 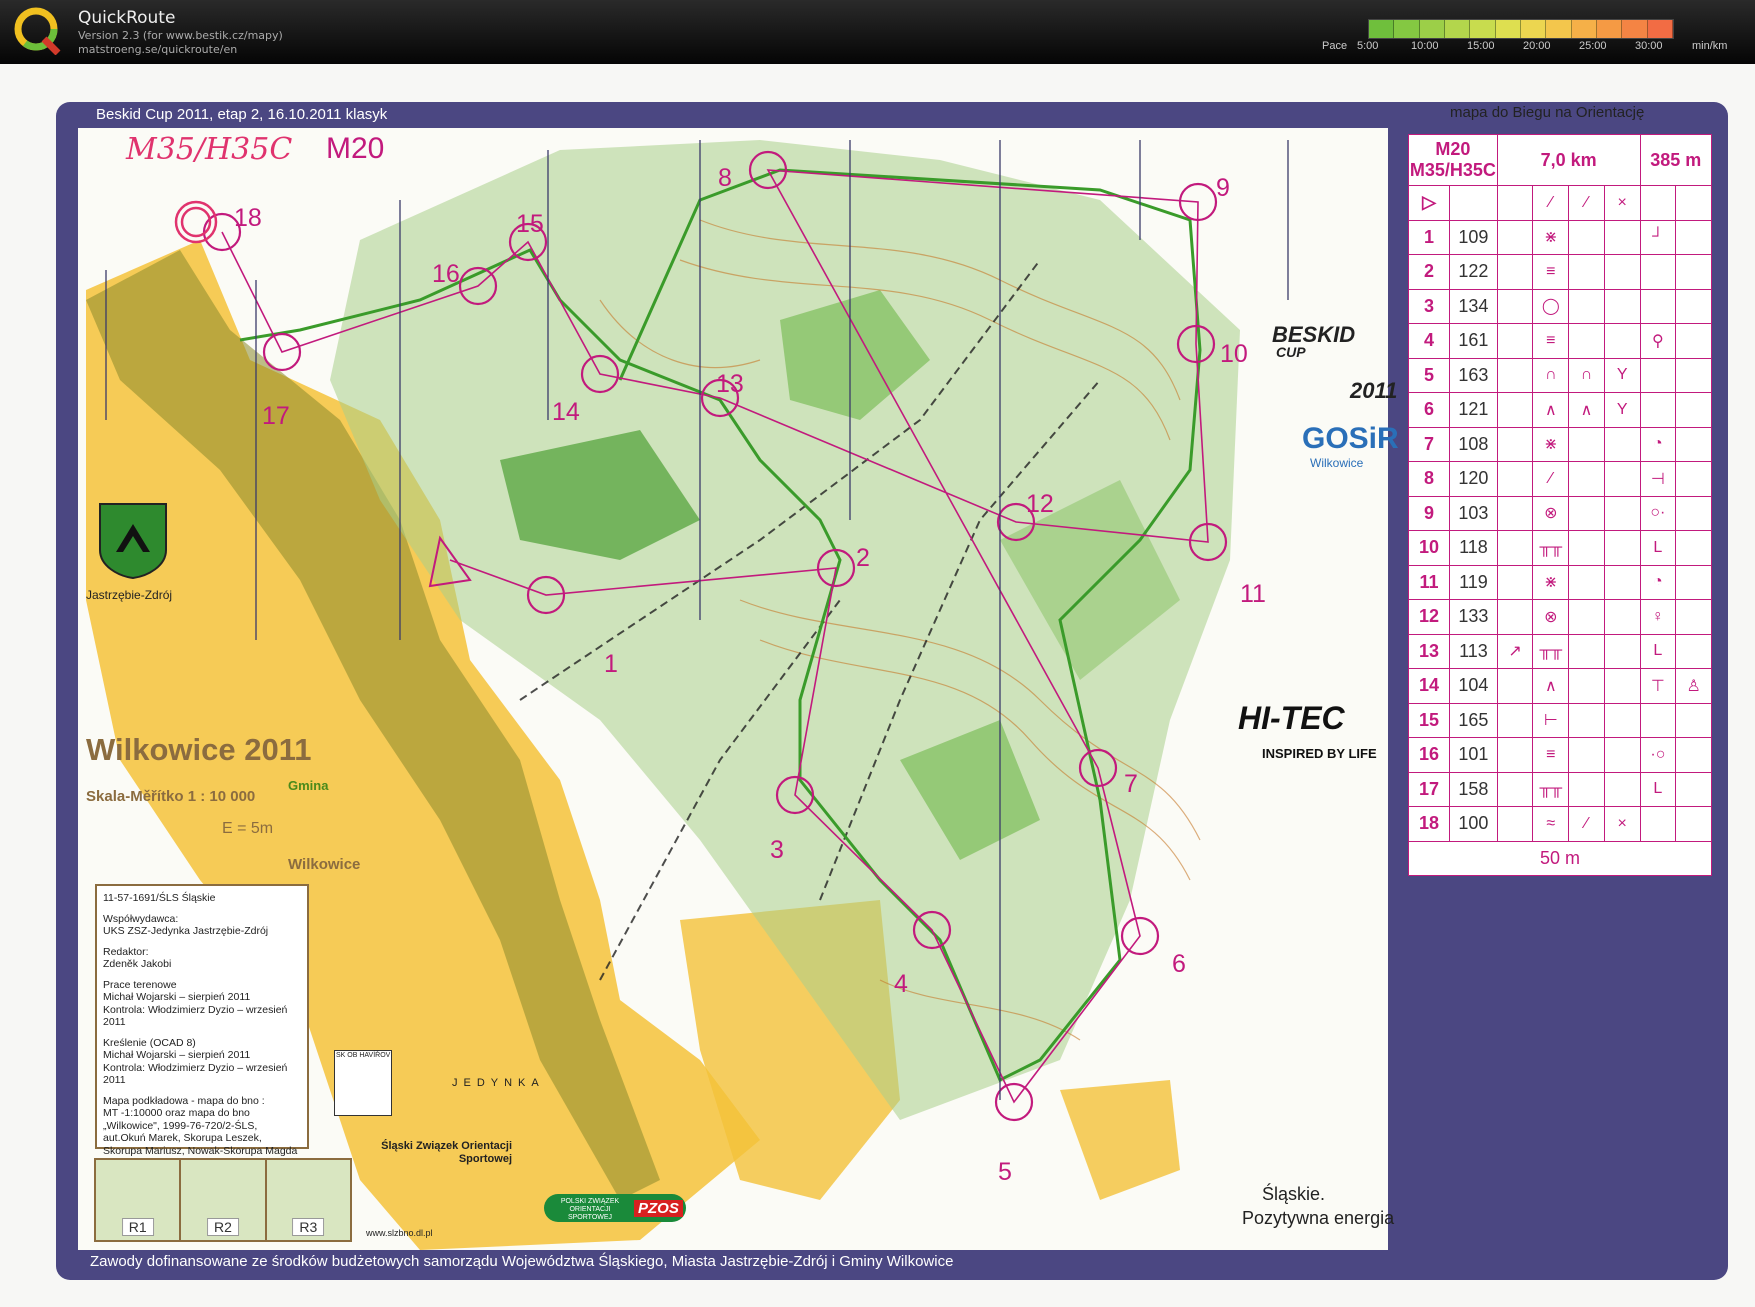 I want to click on control-code-cell: 120, so click(x=1473, y=479).